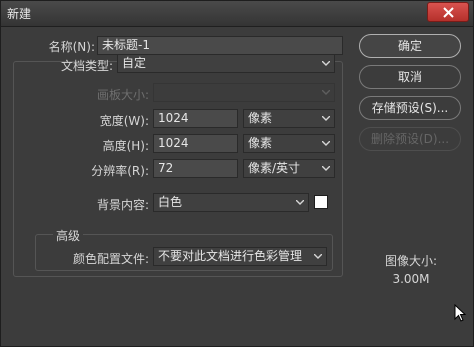  What do you see at coordinates (410, 46) in the screenshot?
I see `ok-button: 确定` at bounding box center [410, 46].